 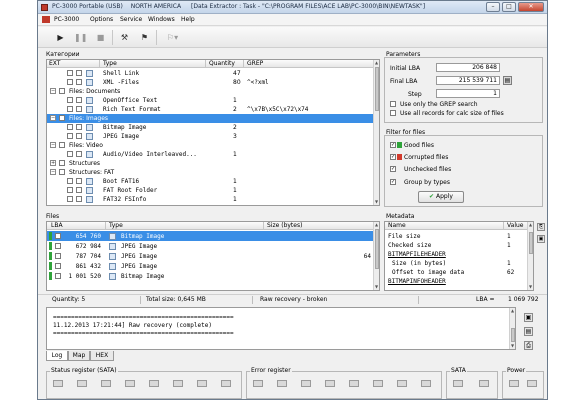 I want to click on metadata-row: BITMAPINFOHEADER, so click(x=459, y=281).